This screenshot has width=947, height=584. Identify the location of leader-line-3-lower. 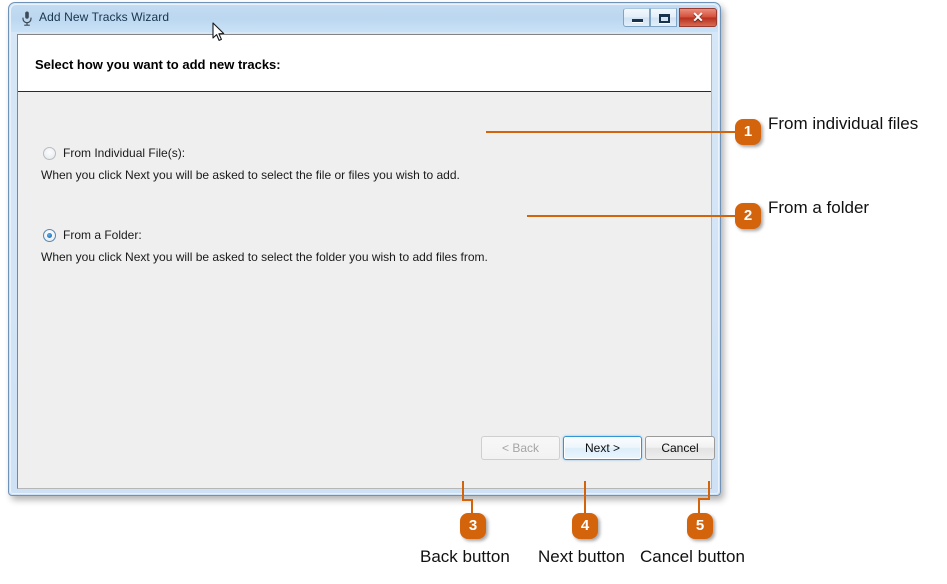
(472, 507).